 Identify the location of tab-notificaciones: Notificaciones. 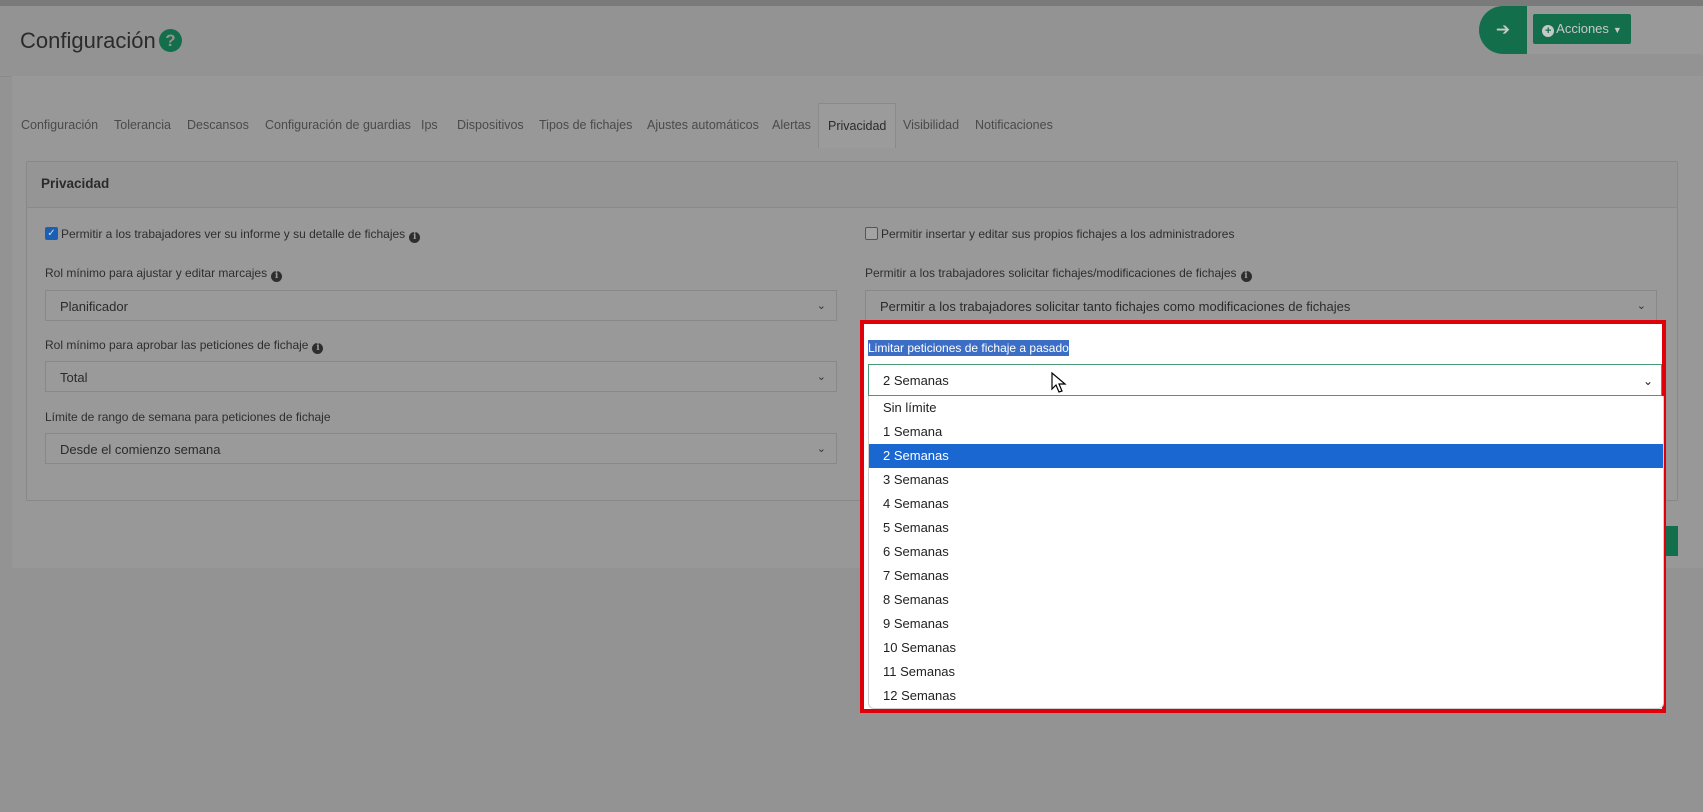
(1014, 125).